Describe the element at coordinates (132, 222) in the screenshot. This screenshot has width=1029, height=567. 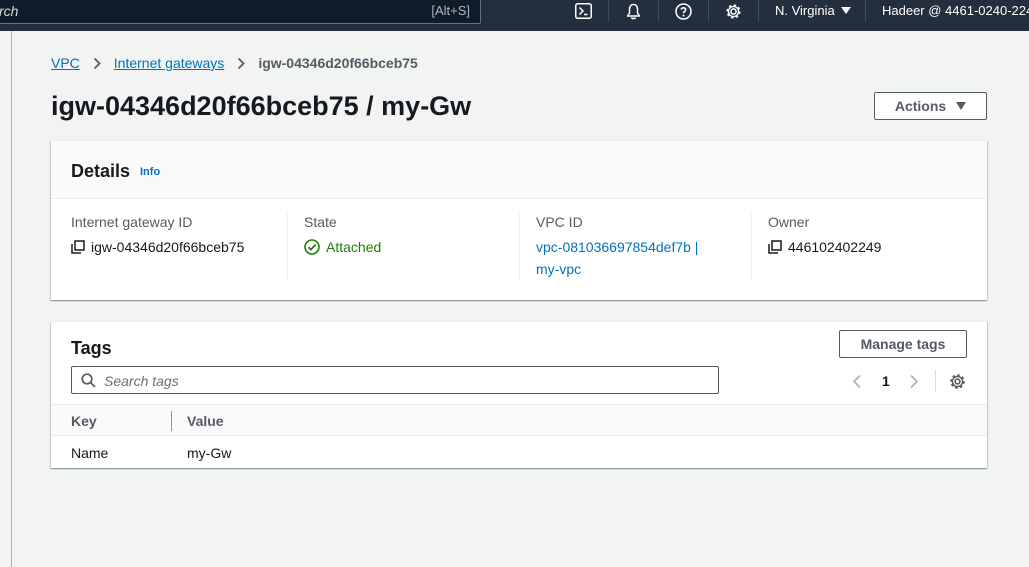
I see `gateway-id-label: Internet gateway ID` at that location.